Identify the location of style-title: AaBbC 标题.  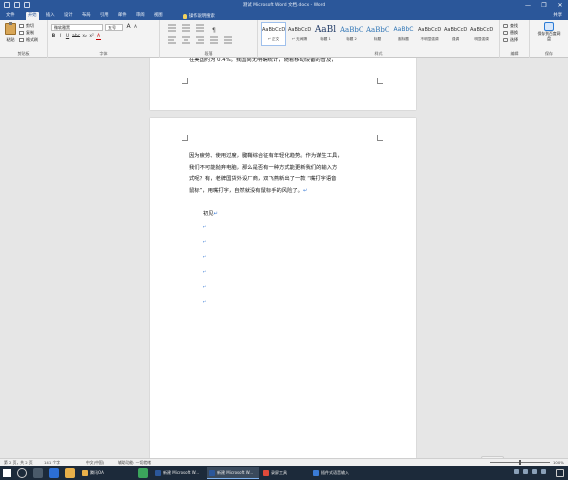
(377, 34).